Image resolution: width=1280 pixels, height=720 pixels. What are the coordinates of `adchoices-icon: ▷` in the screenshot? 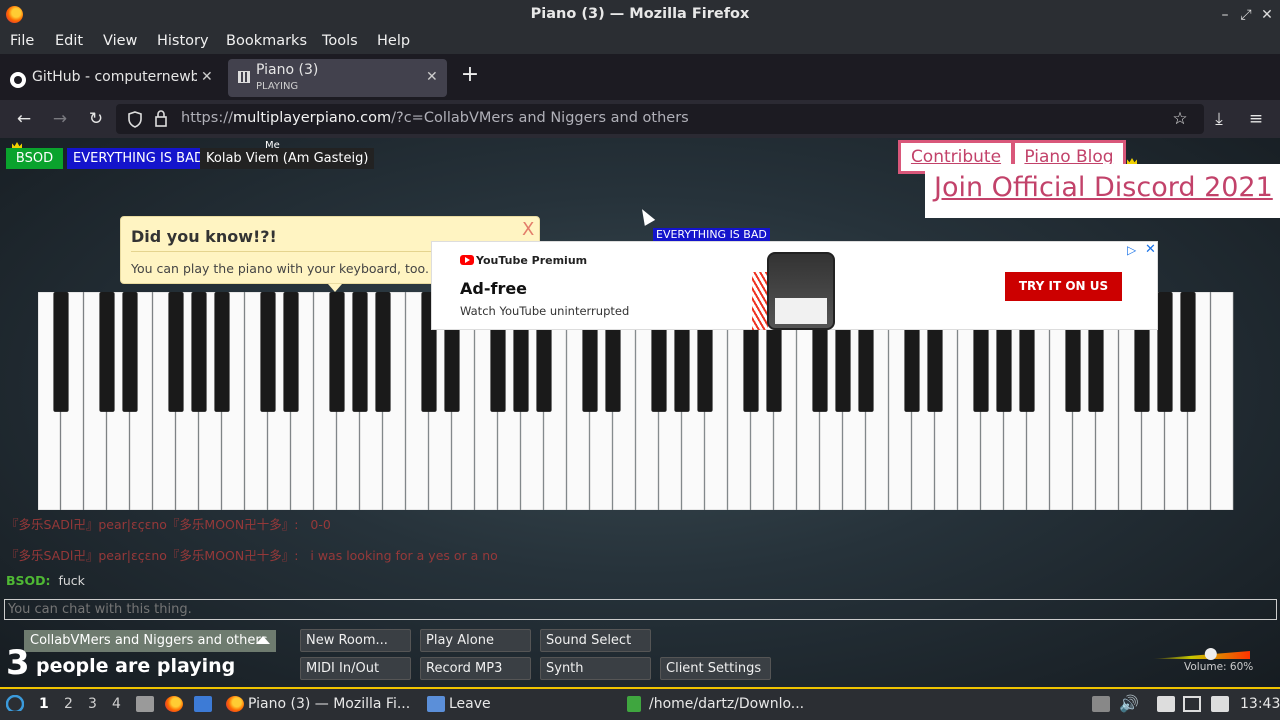 It's located at (1131, 250).